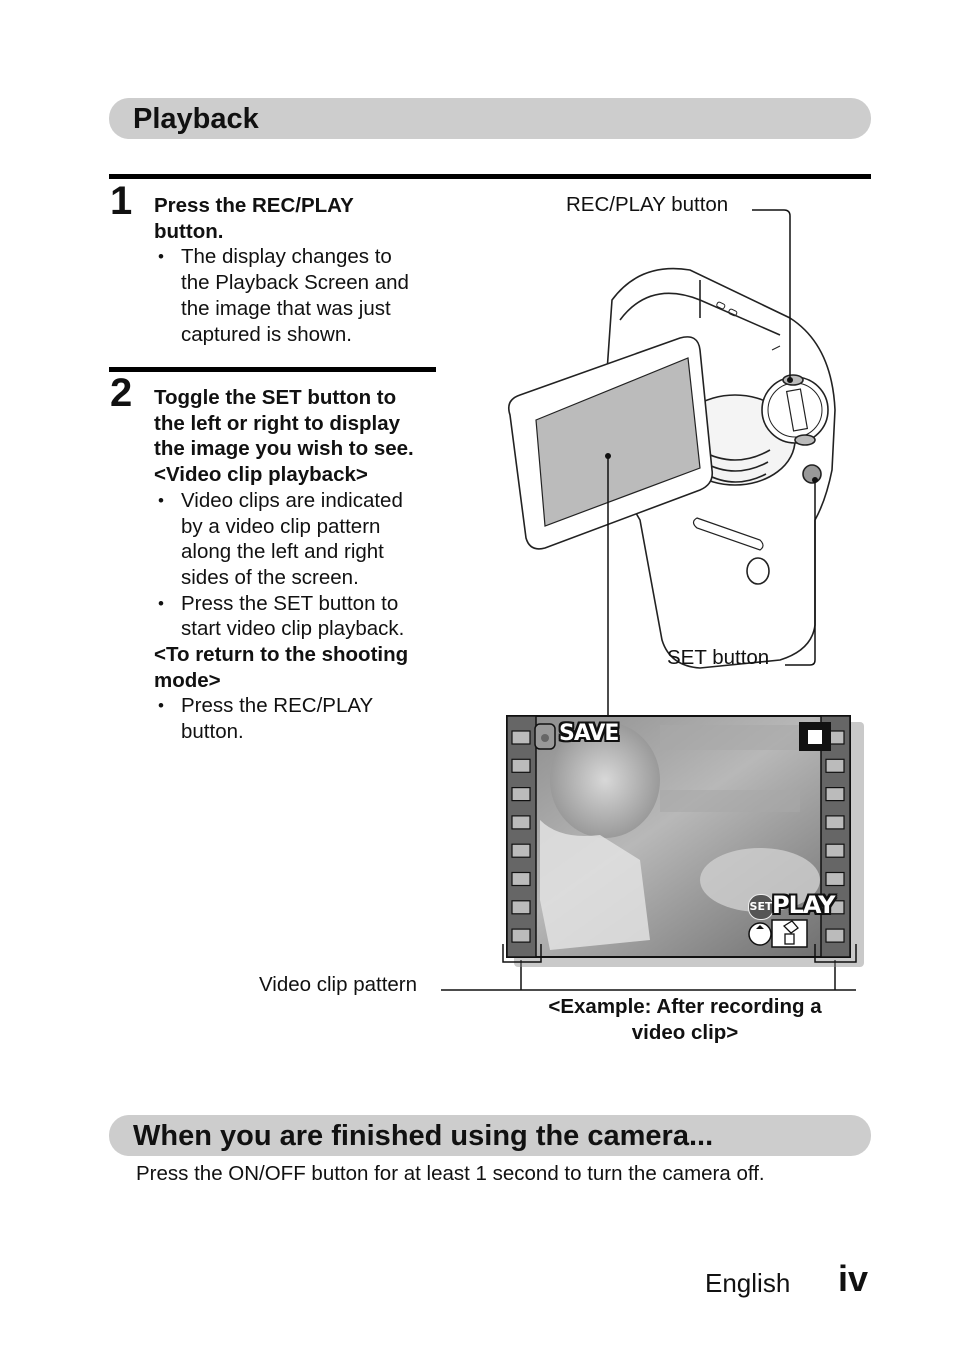 The image size is (954, 1345). Describe the element at coordinates (683, 841) in the screenshot. I see `playback-screen-example` at that location.